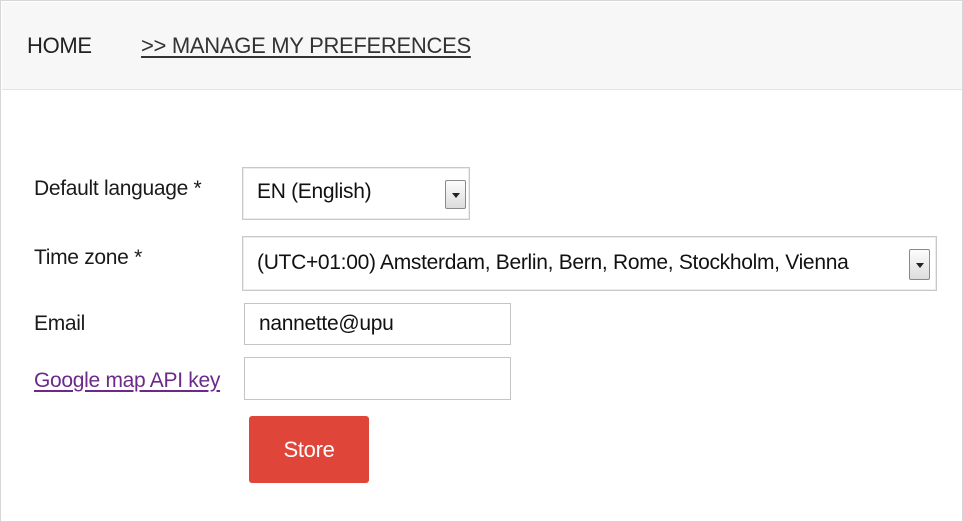 This screenshot has height=521, width=963. What do you see at coordinates (88, 257) in the screenshot?
I see `time-zone-label: Time zone *` at bounding box center [88, 257].